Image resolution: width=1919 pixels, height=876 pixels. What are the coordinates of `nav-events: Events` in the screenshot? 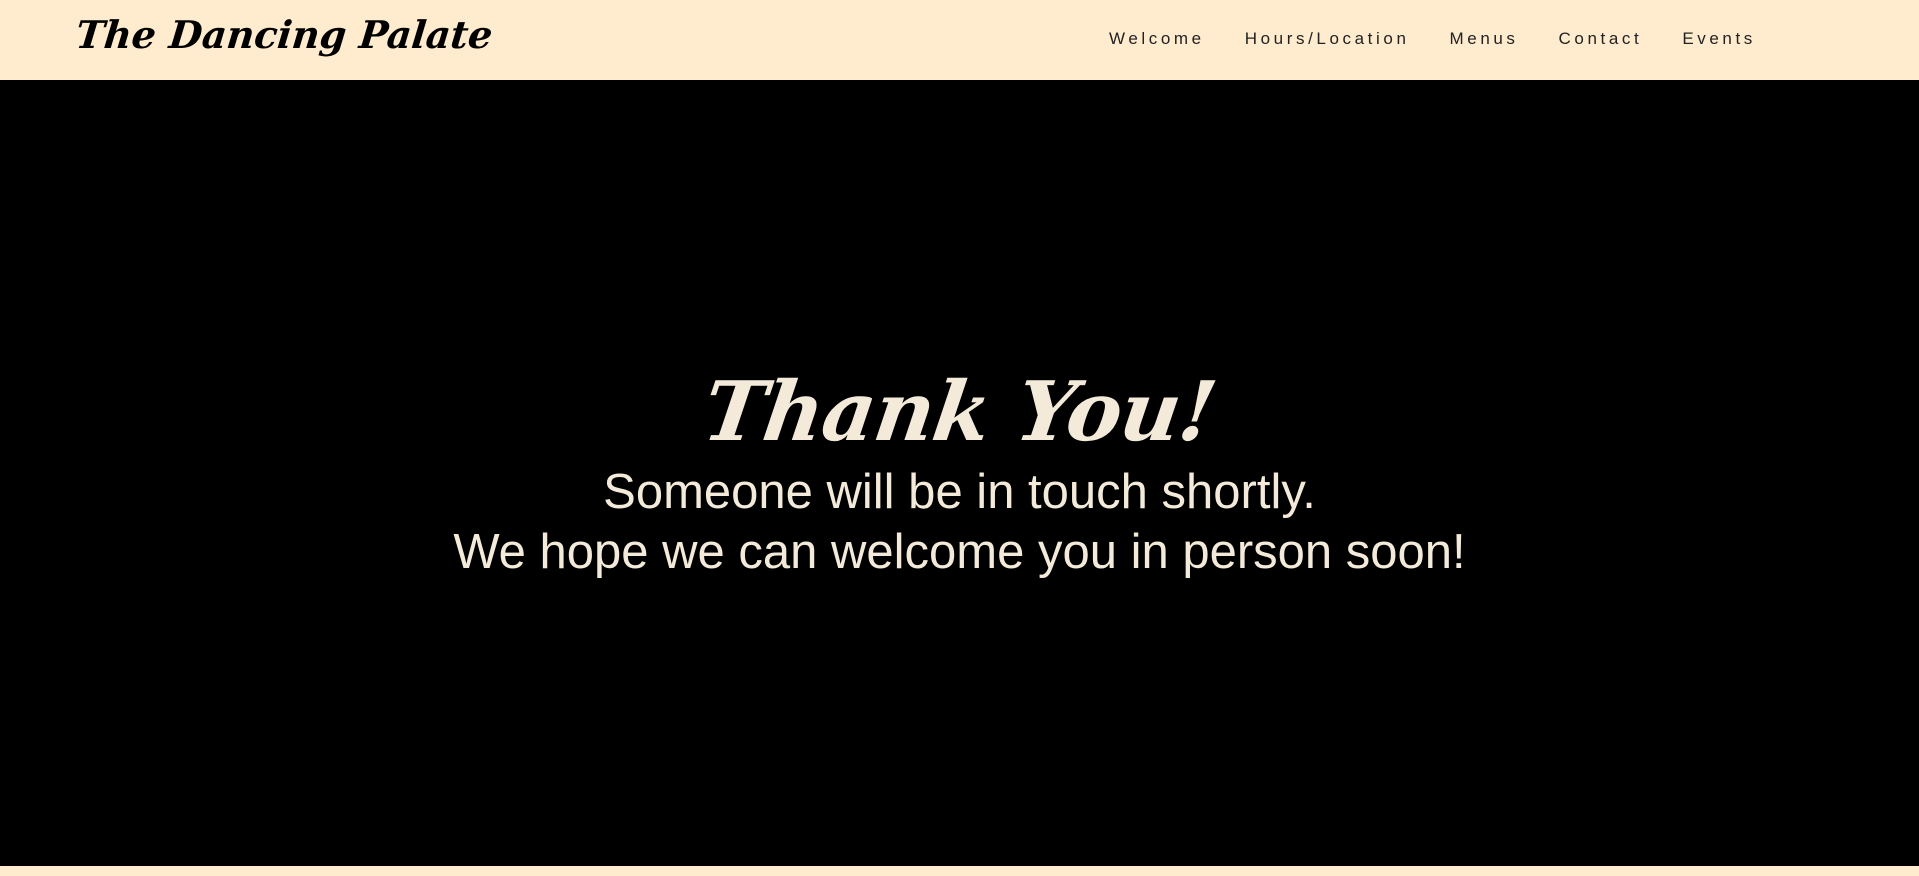 It's located at (1719, 39).